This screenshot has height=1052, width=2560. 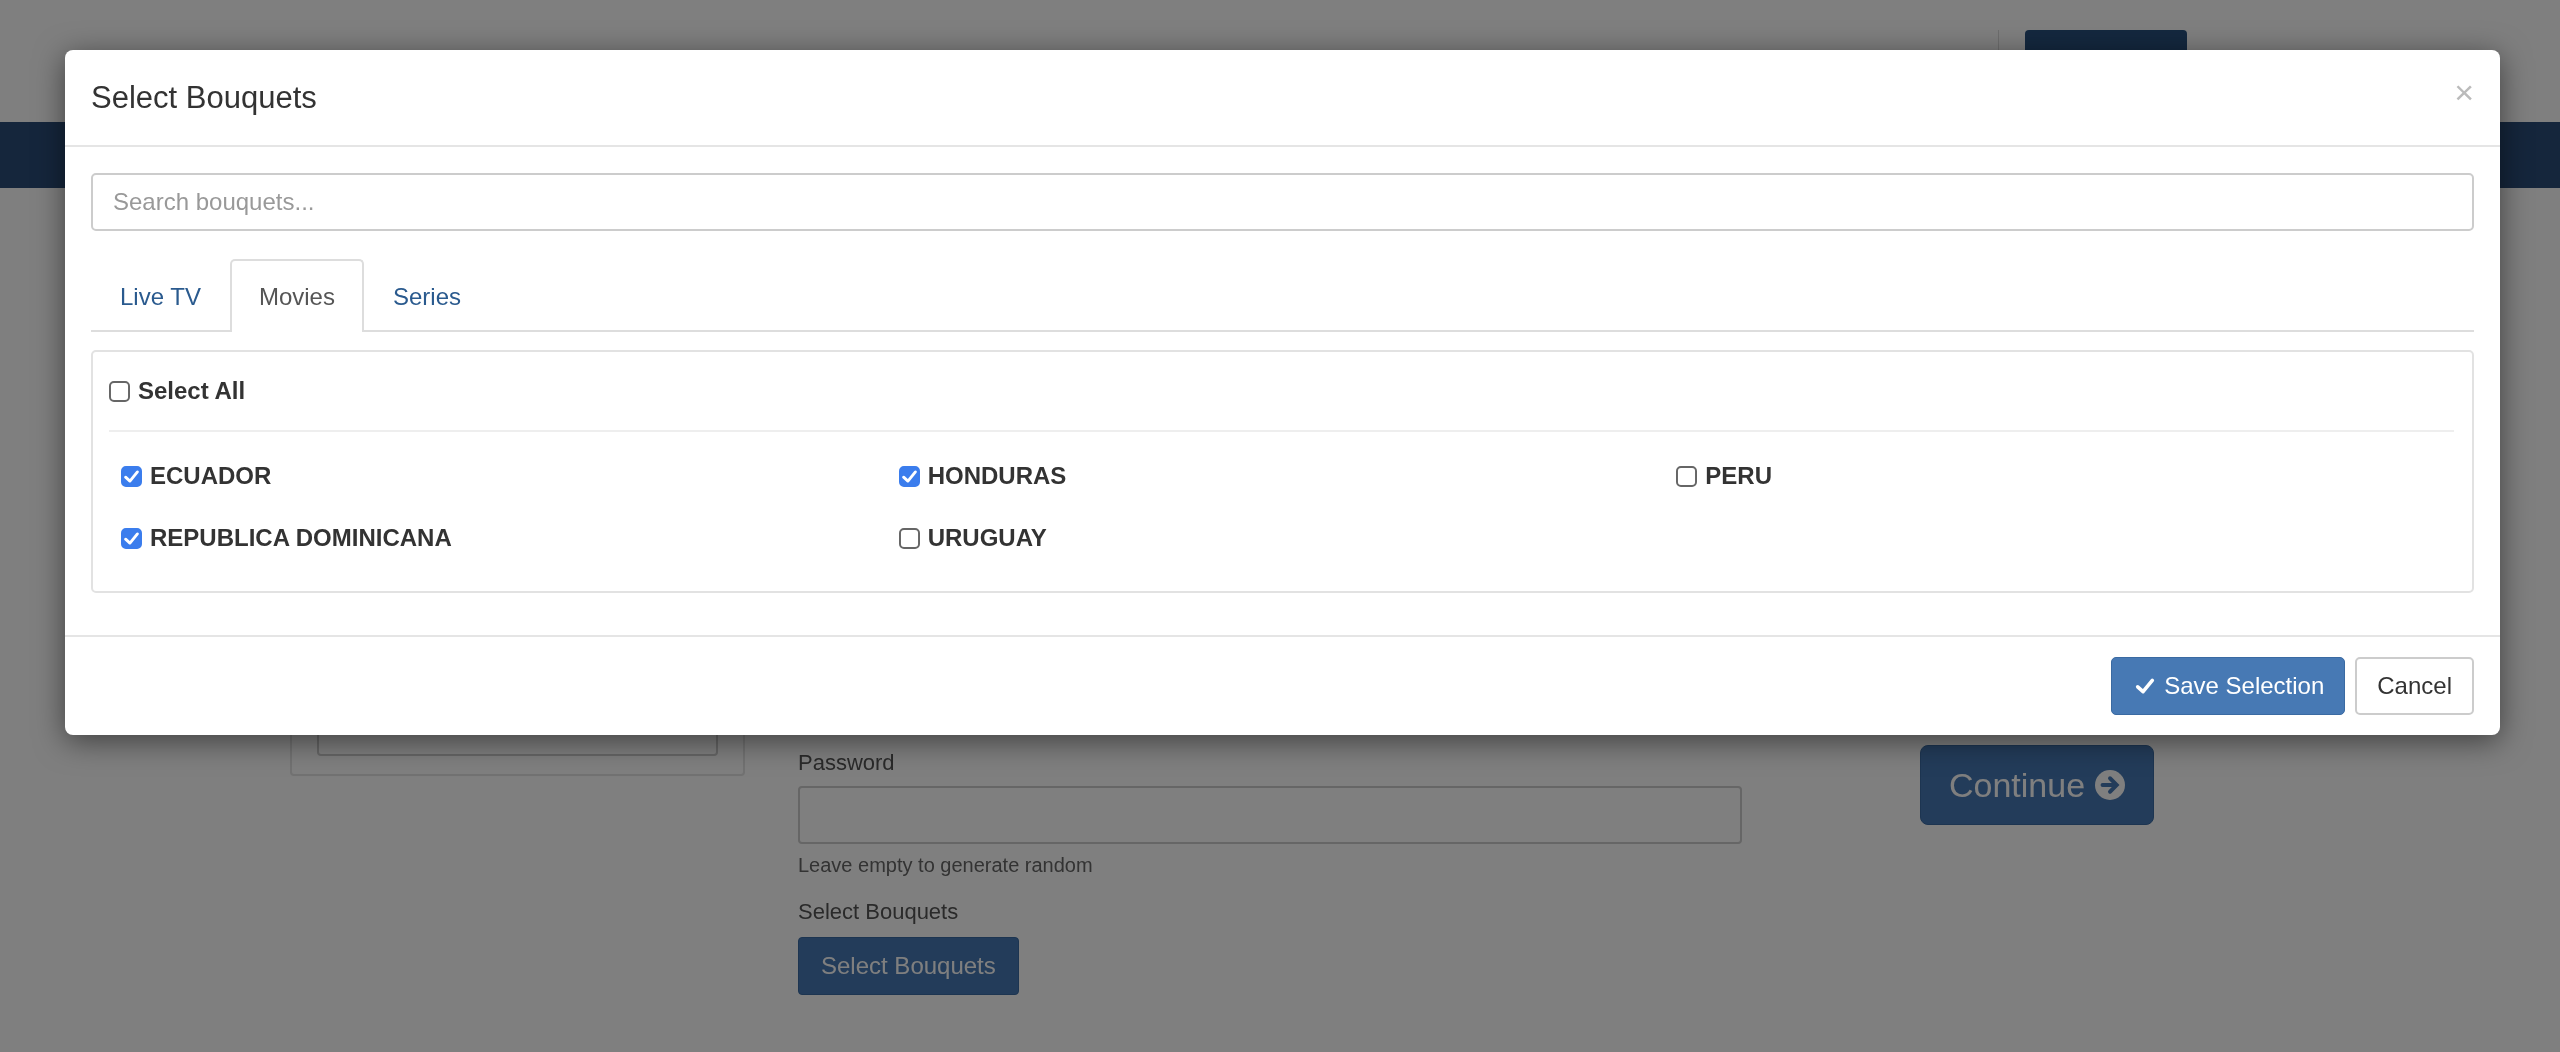 What do you see at coordinates (211, 476) in the screenshot?
I see `checkbox-label: ECUADOR` at bounding box center [211, 476].